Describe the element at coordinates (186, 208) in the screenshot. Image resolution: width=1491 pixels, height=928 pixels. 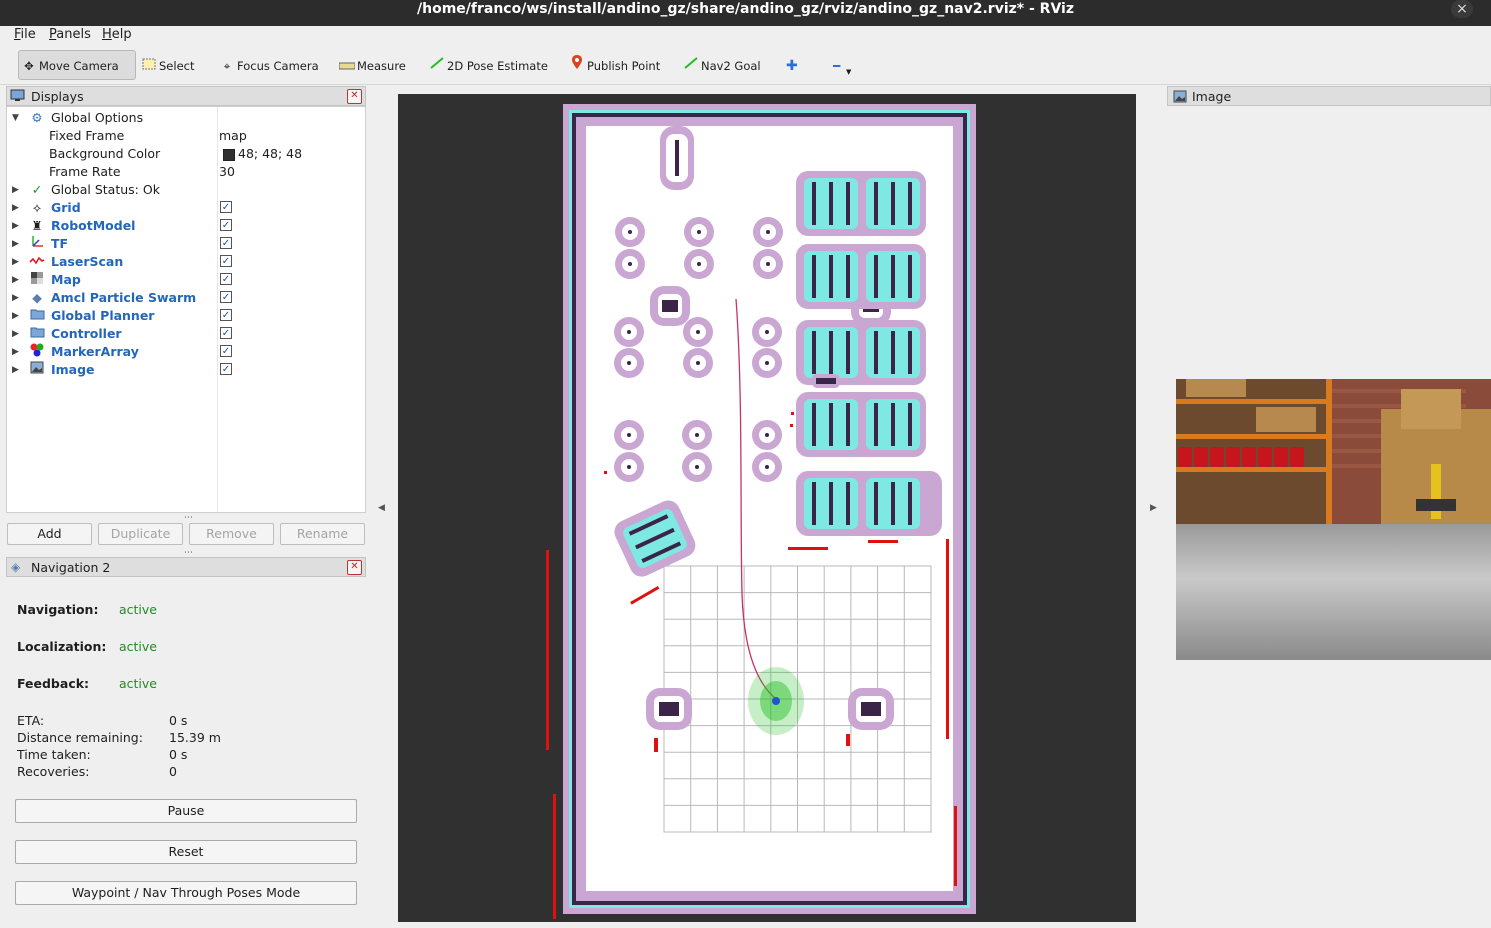
I see `tree-row-grid: ▶ ⟡ Grid ✓` at that location.